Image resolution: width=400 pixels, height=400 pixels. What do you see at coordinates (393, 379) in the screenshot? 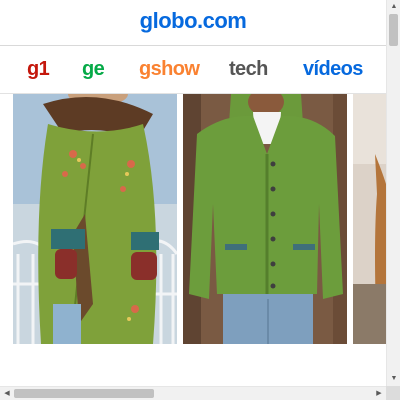
I see `arrow-down-icon: ▼` at bounding box center [393, 379].